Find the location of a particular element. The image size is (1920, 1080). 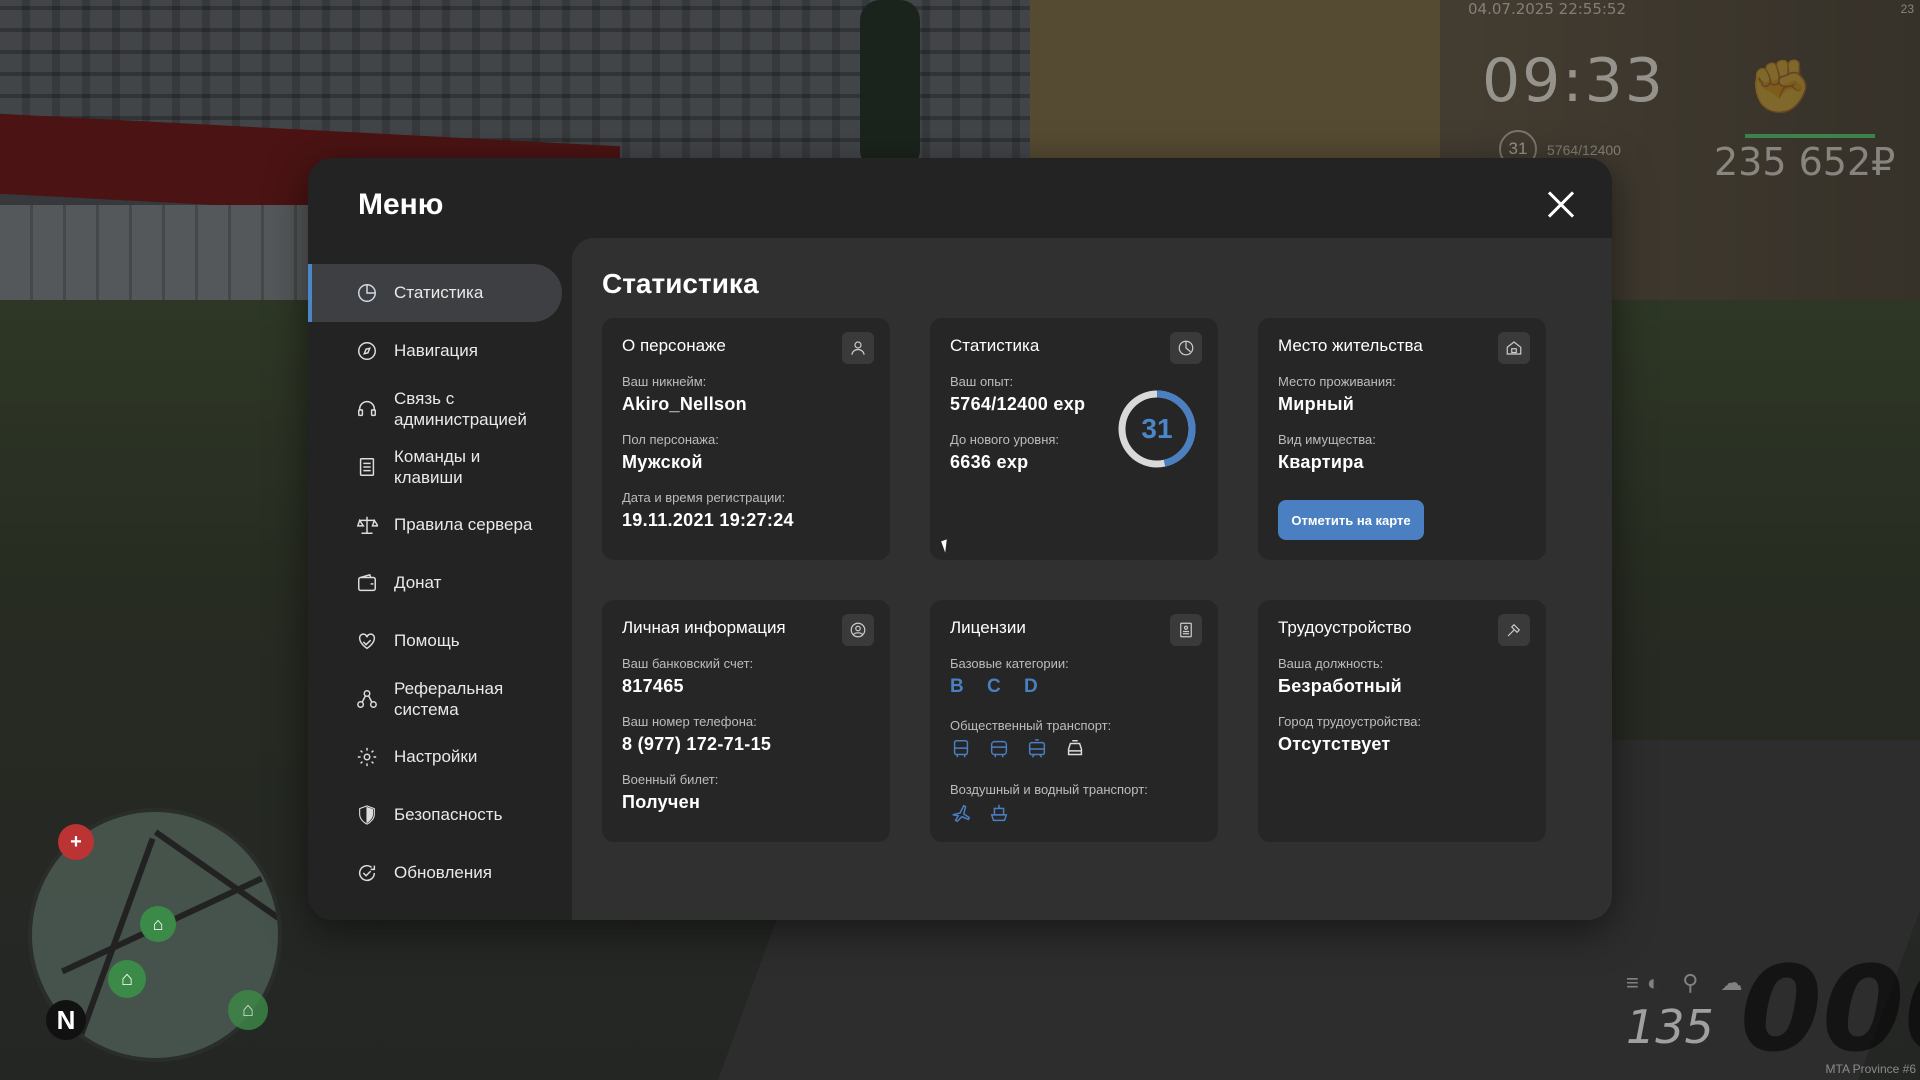

boat-icon is located at coordinates (999, 813).